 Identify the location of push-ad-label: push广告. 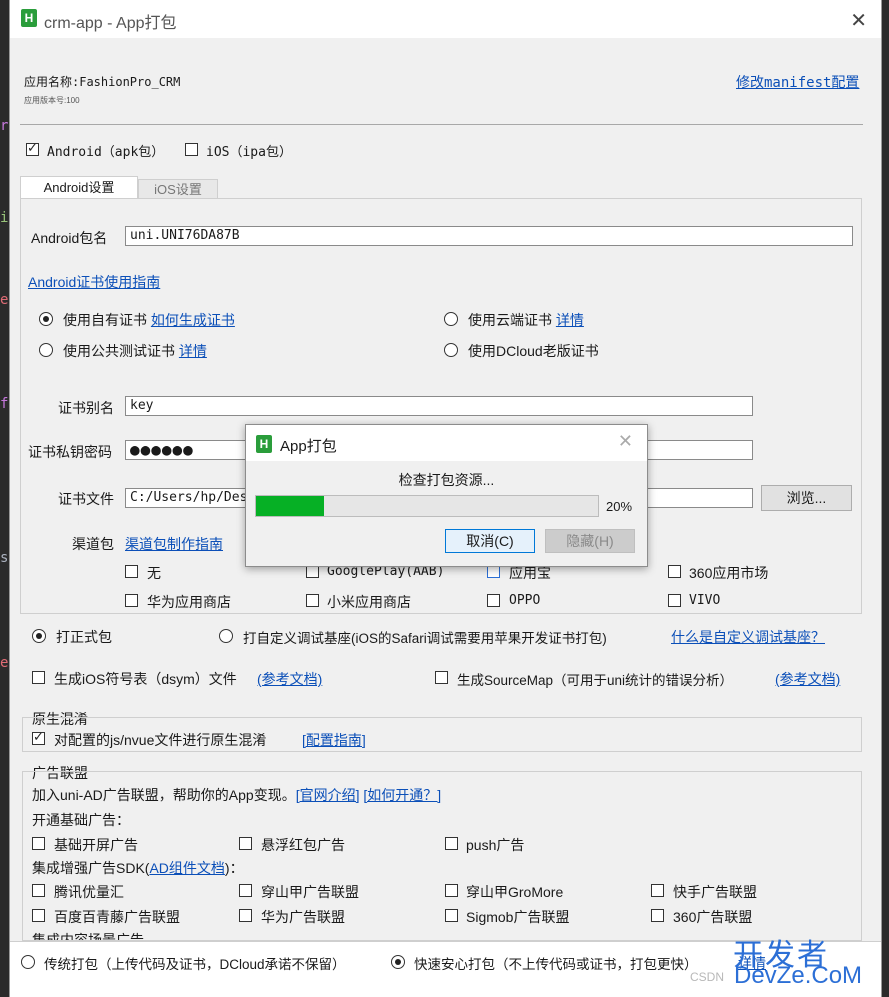
(495, 845).